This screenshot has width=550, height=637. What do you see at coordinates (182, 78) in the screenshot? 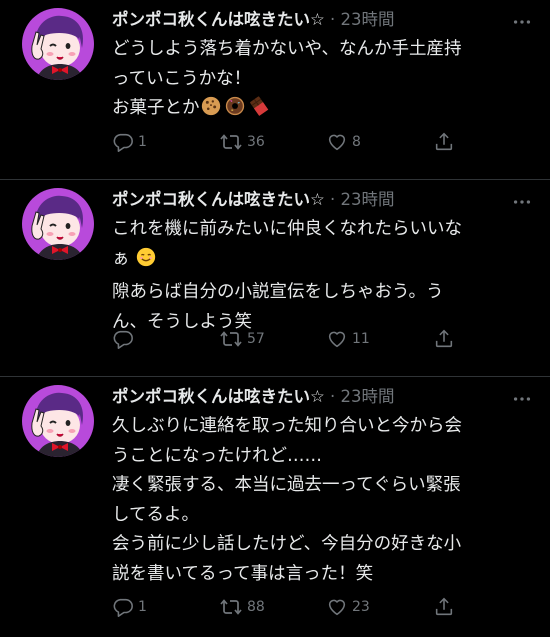
I see `tweet-line: っていこうかな！` at bounding box center [182, 78].